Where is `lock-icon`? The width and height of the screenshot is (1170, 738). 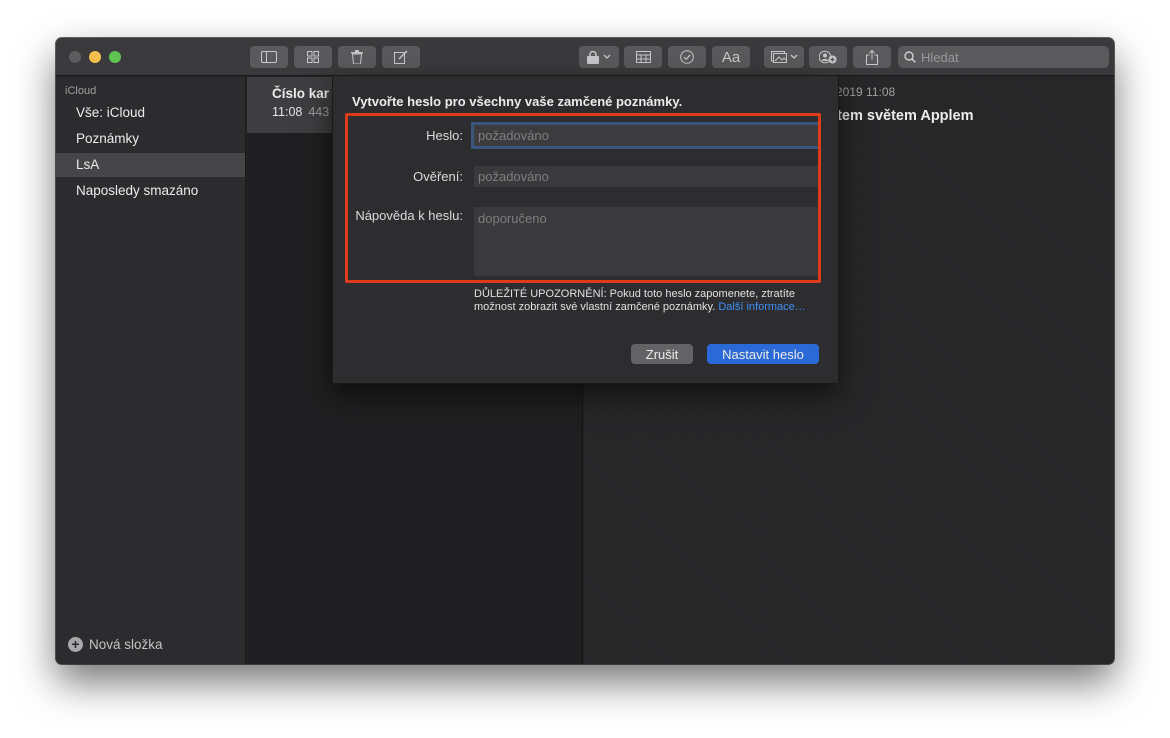 lock-icon is located at coordinates (593, 57).